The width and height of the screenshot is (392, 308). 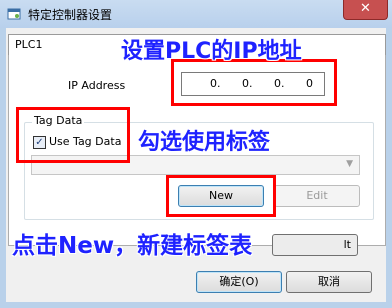 What do you see at coordinates (14, 14) in the screenshot?
I see `app-icon` at bounding box center [14, 14].